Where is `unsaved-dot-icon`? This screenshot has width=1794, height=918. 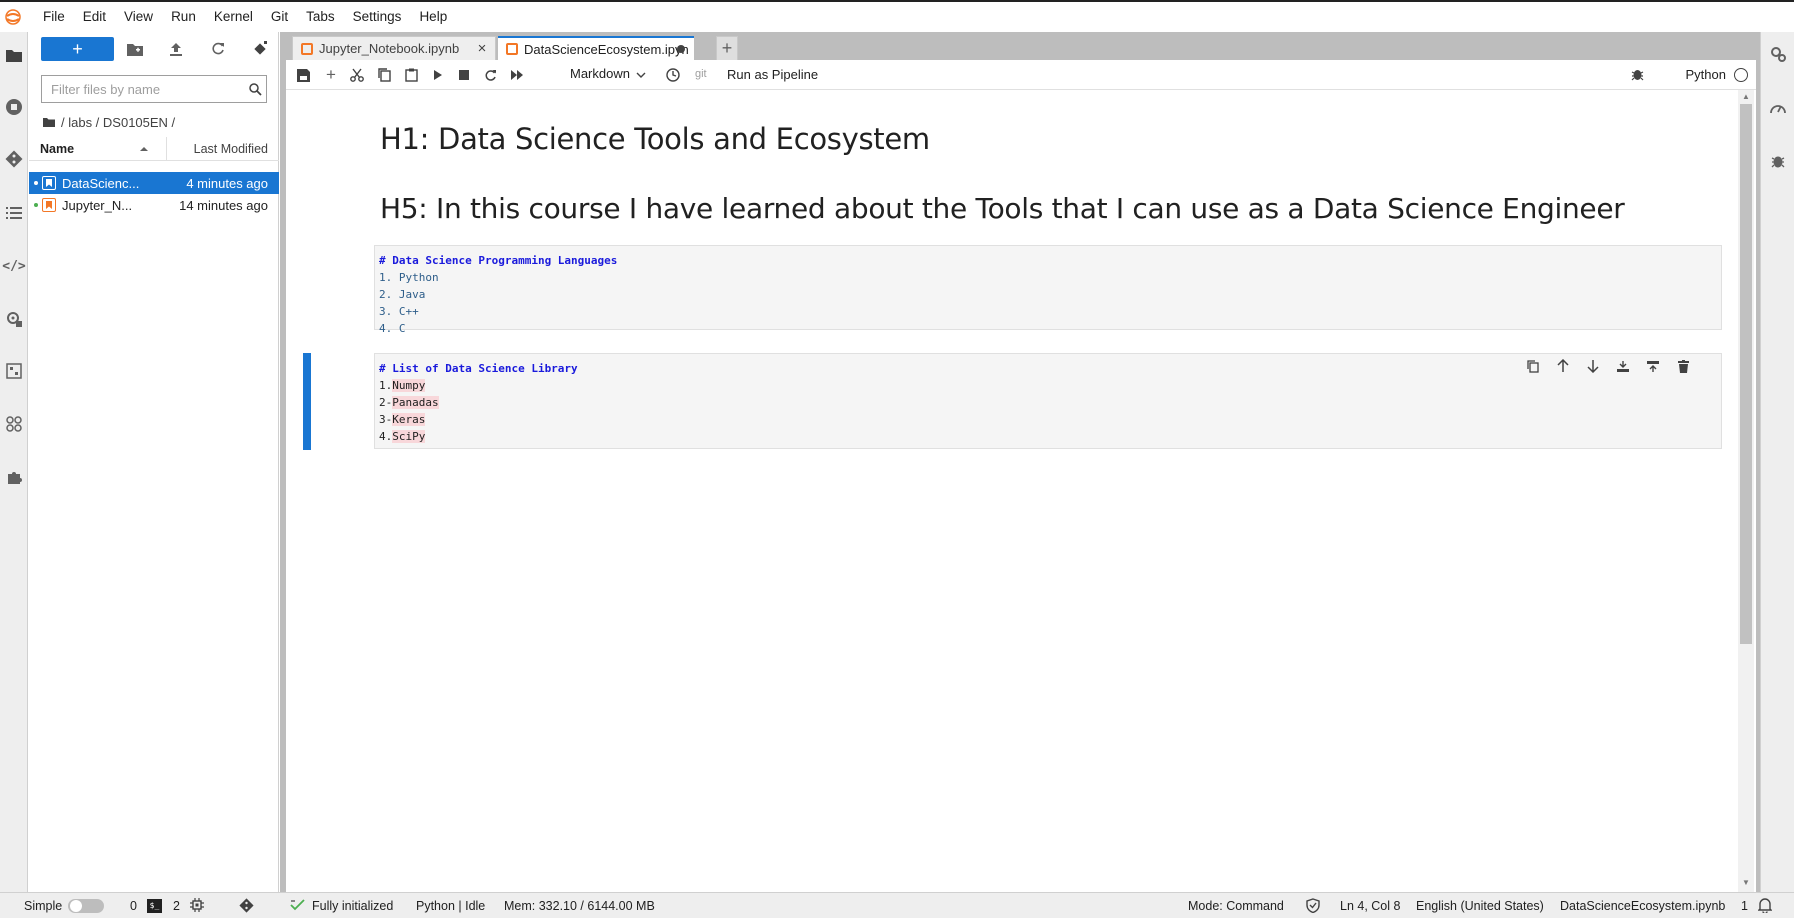 unsaved-dot-icon is located at coordinates (681, 49).